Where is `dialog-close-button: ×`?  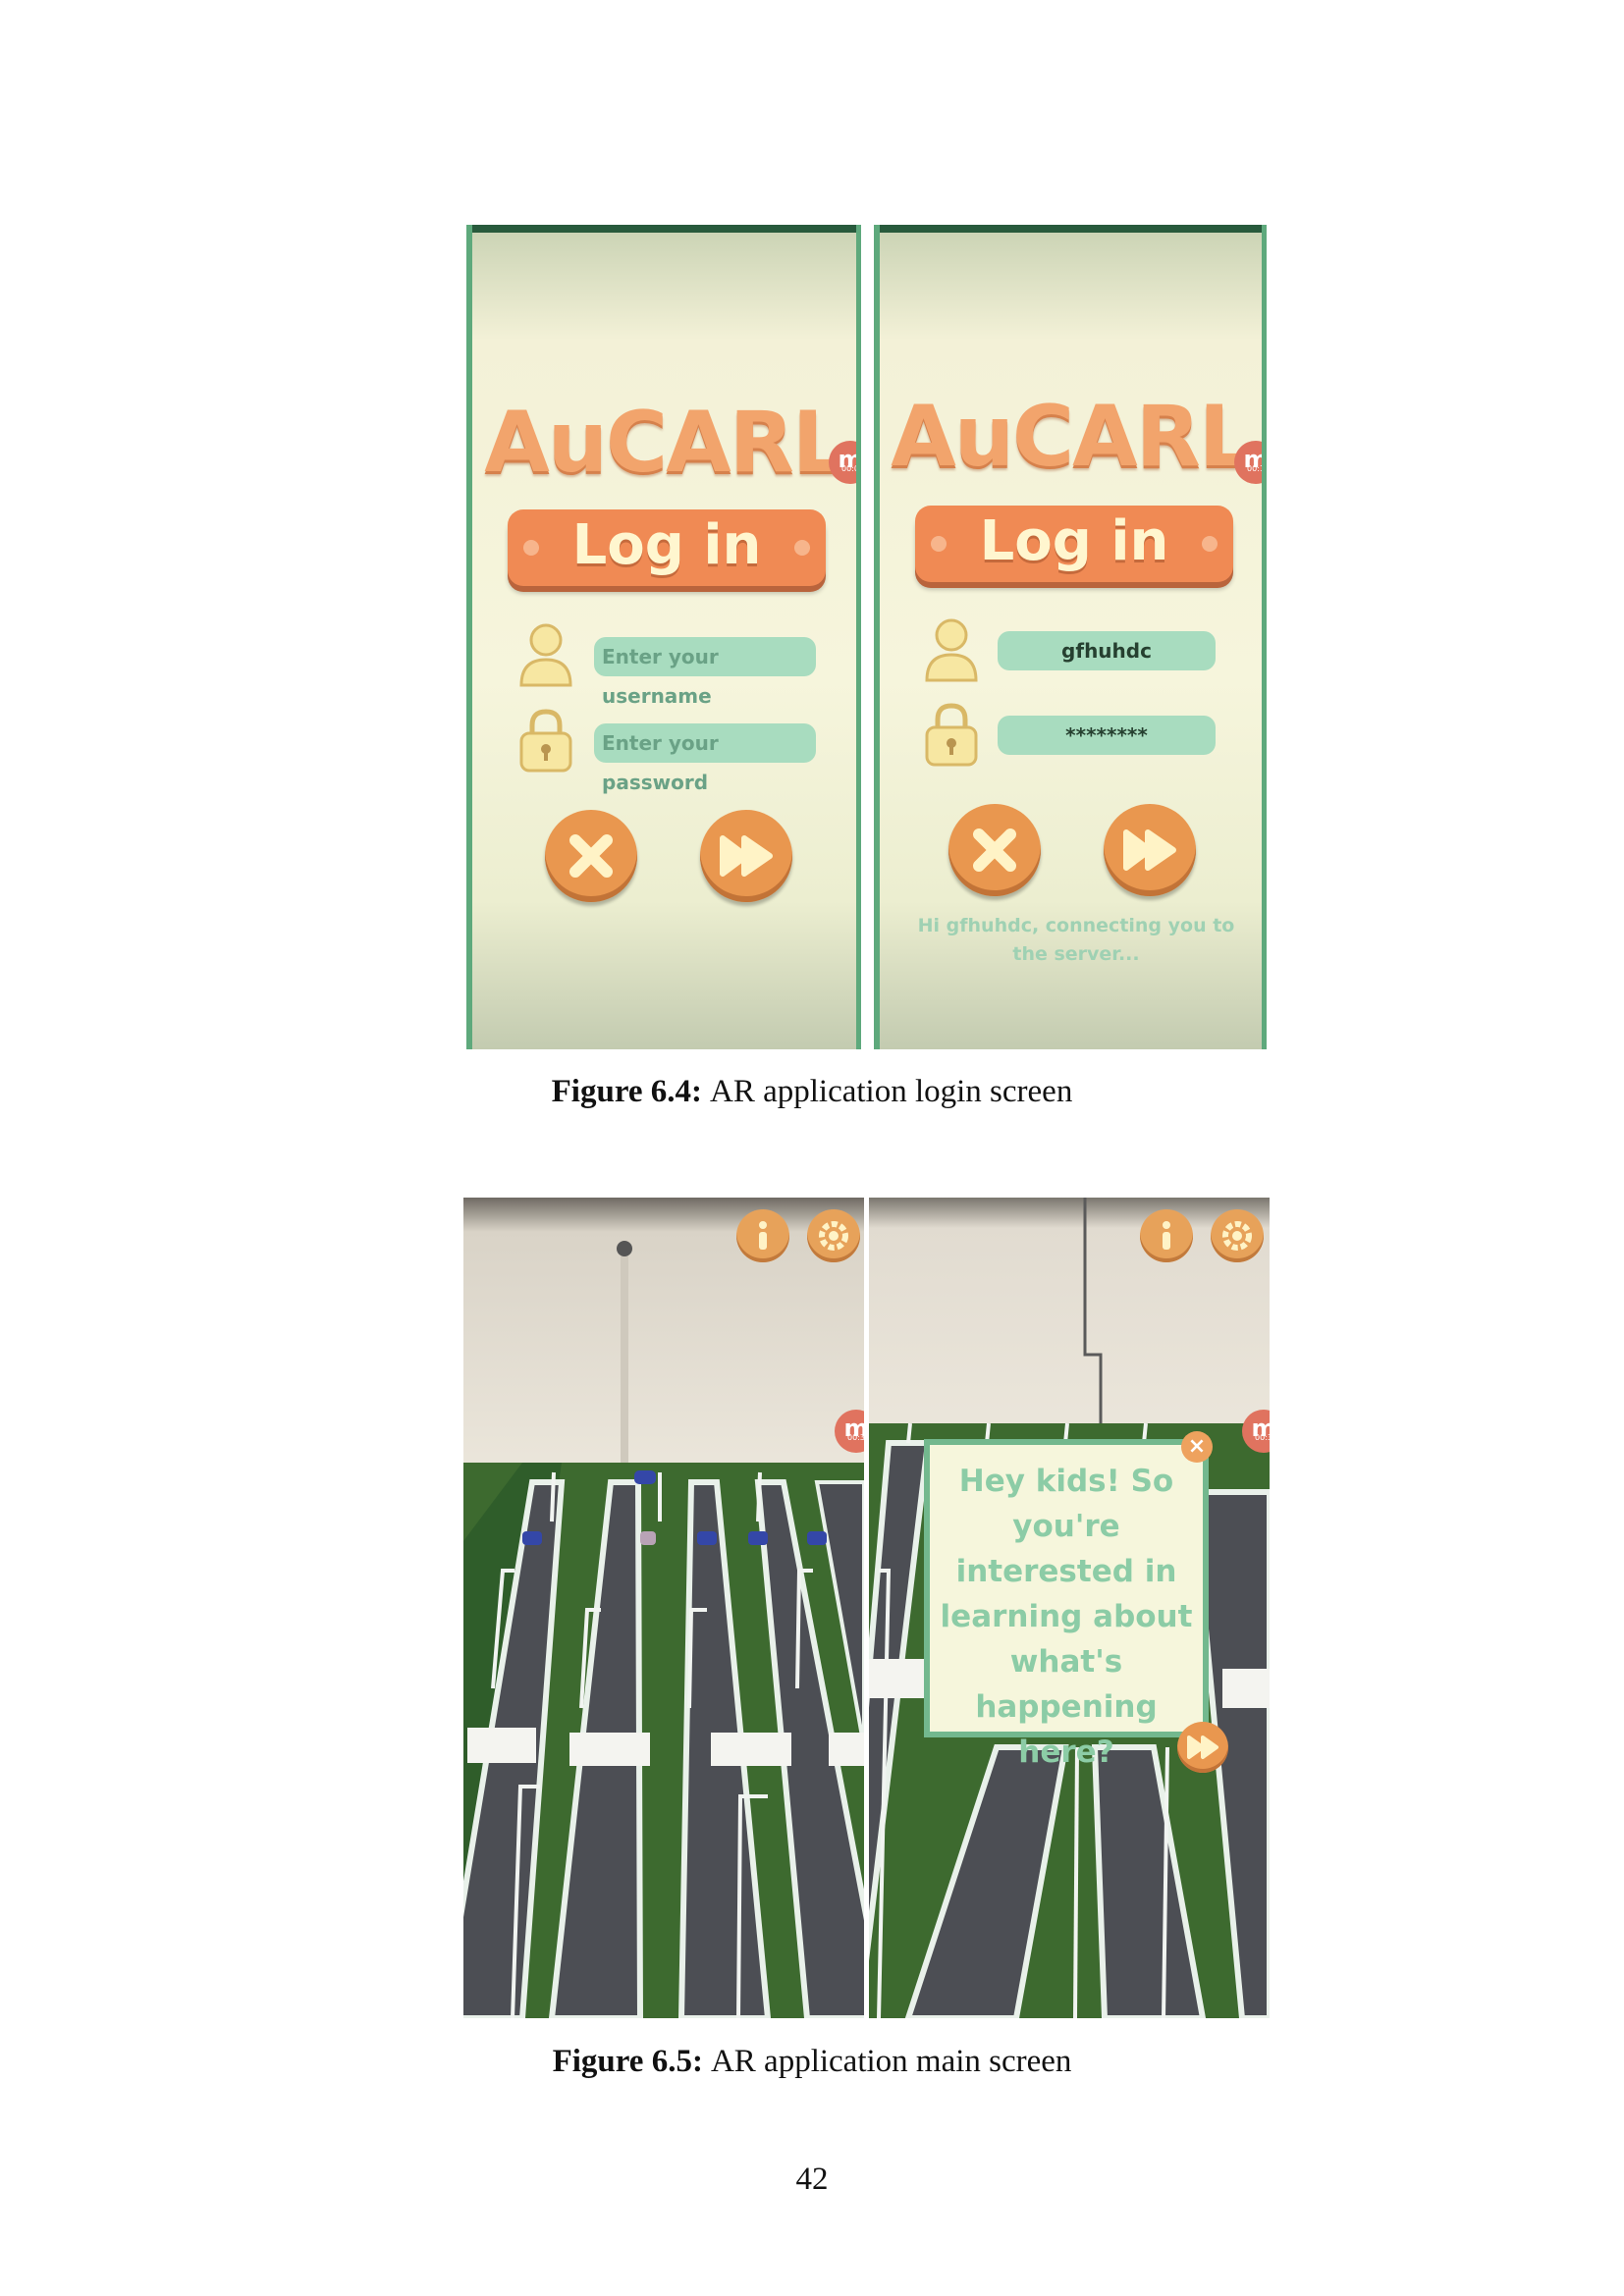
dialog-close-button: × is located at coordinates (1197, 1447).